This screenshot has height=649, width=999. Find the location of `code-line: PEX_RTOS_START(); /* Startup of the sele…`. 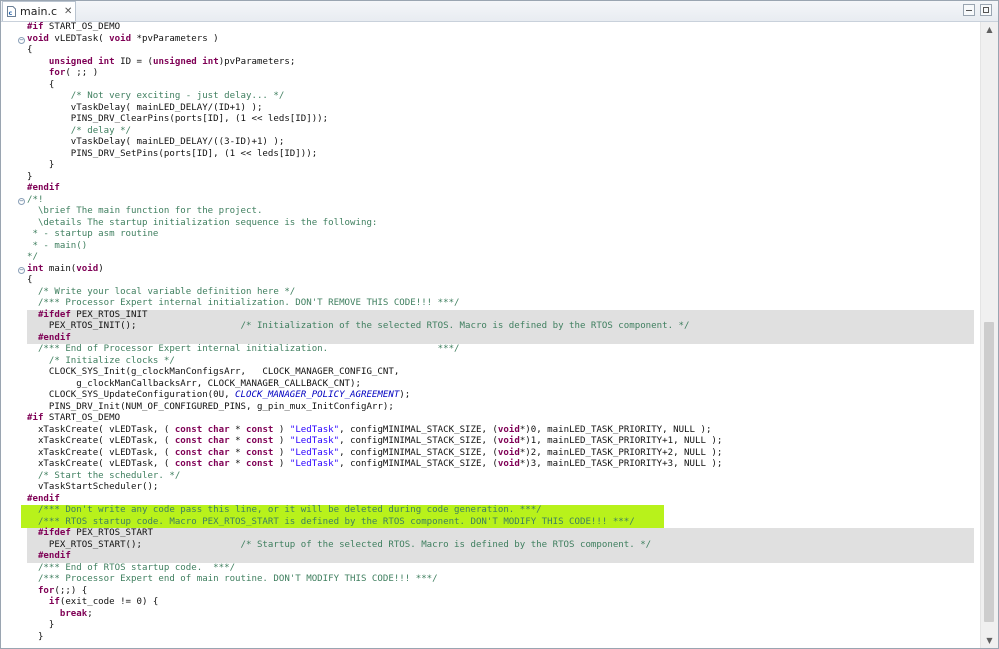

code-line: PEX_RTOS_START(); /* Startup of the sele… is located at coordinates (500, 545).